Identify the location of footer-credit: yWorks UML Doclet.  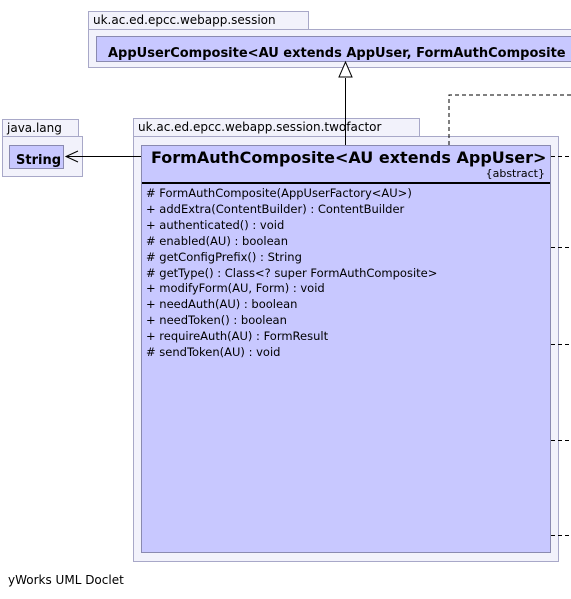
(66, 580).